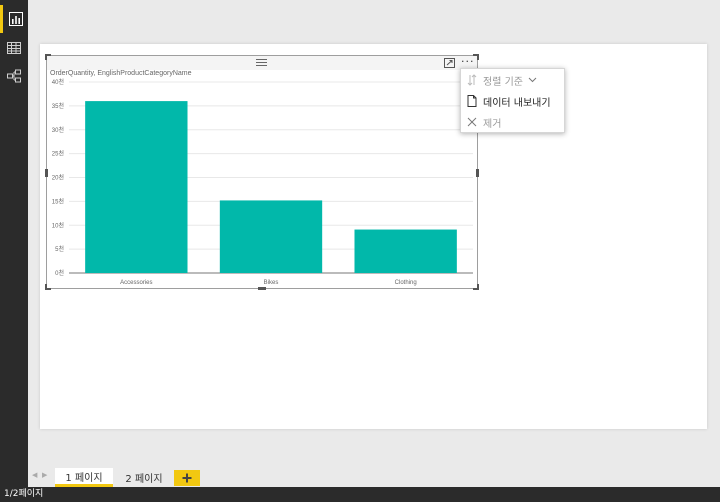 This screenshot has height=502, width=720. I want to click on status-bar: 1/2페이지, so click(360, 494).